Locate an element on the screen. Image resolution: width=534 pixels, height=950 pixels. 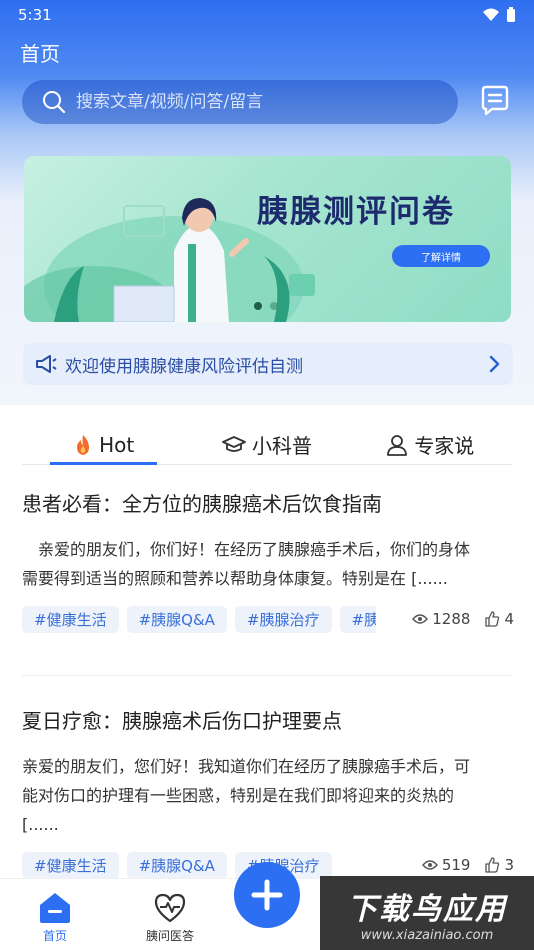
divider is located at coordinates (267, 675).